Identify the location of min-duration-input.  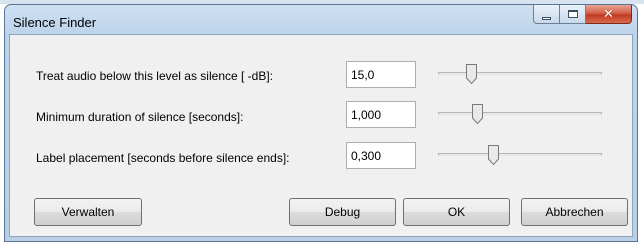
(381, 114).